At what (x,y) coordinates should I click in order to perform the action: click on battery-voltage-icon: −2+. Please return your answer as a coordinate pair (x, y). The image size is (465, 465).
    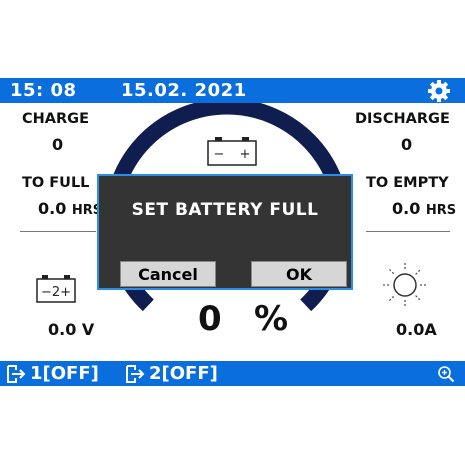
    Looking at the image, I should click on (56, 289).